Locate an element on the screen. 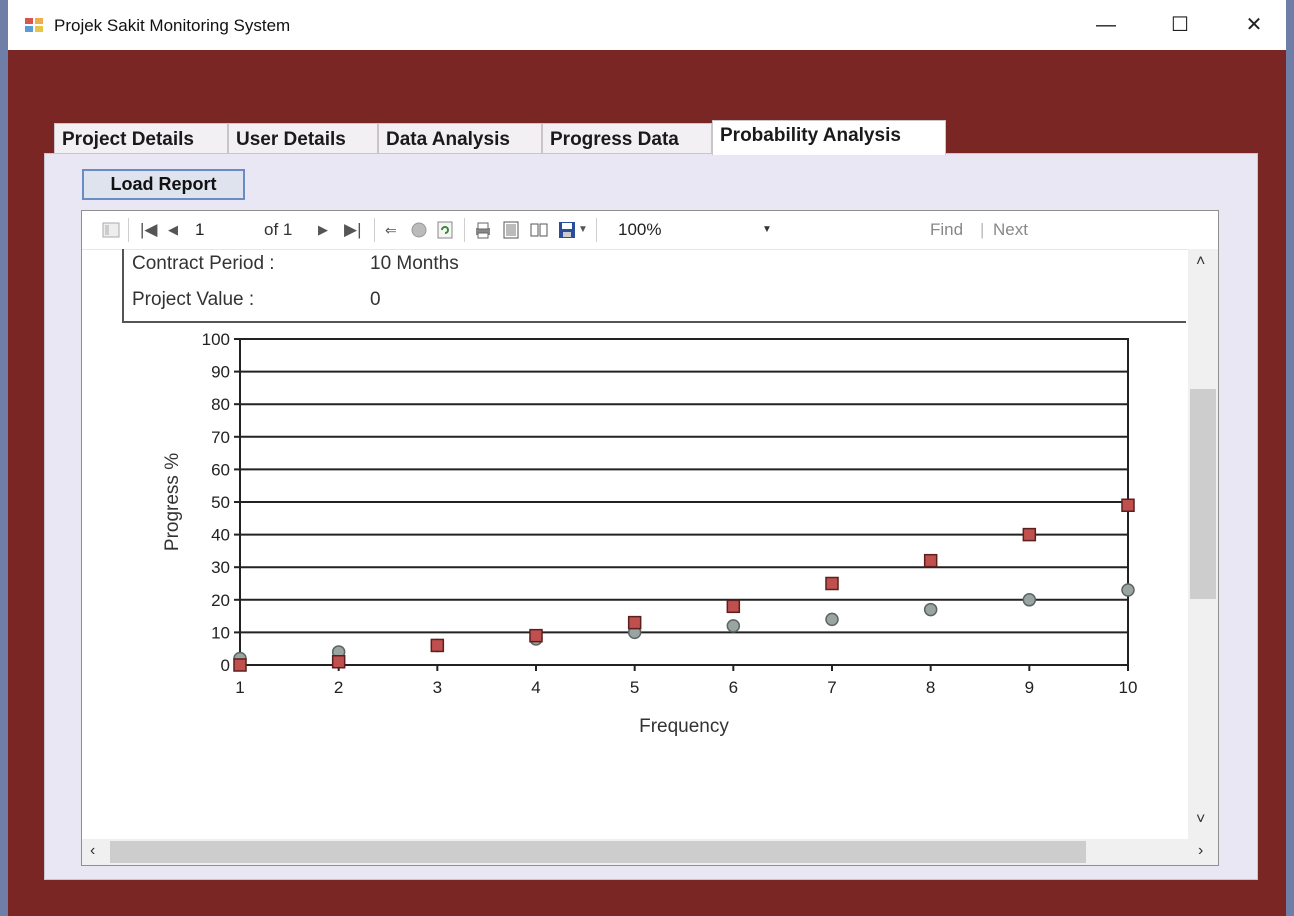 This screenshot has height=916, width=1294. x-tick-label: 10 is located at coordinates (1128, 687).